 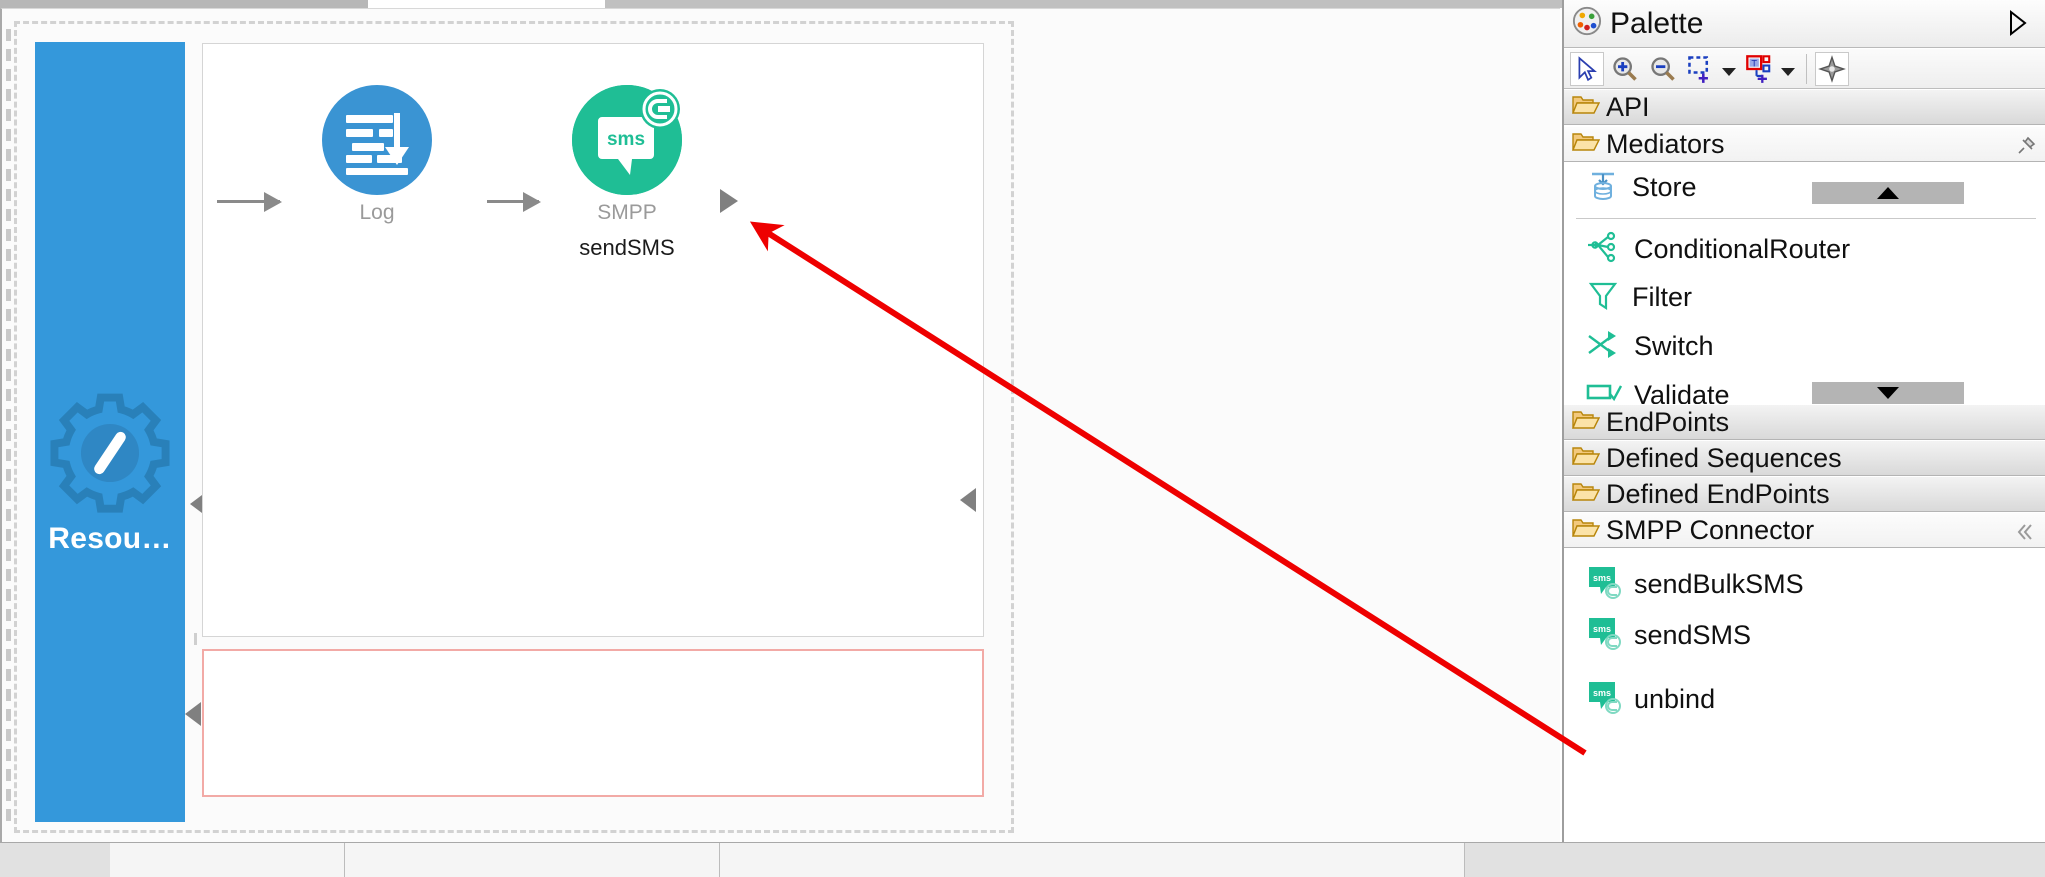 What do you see at coordinates (2026, 148) in the screenshot?
I see `pin-icon` at bounding box center [2026, 148].